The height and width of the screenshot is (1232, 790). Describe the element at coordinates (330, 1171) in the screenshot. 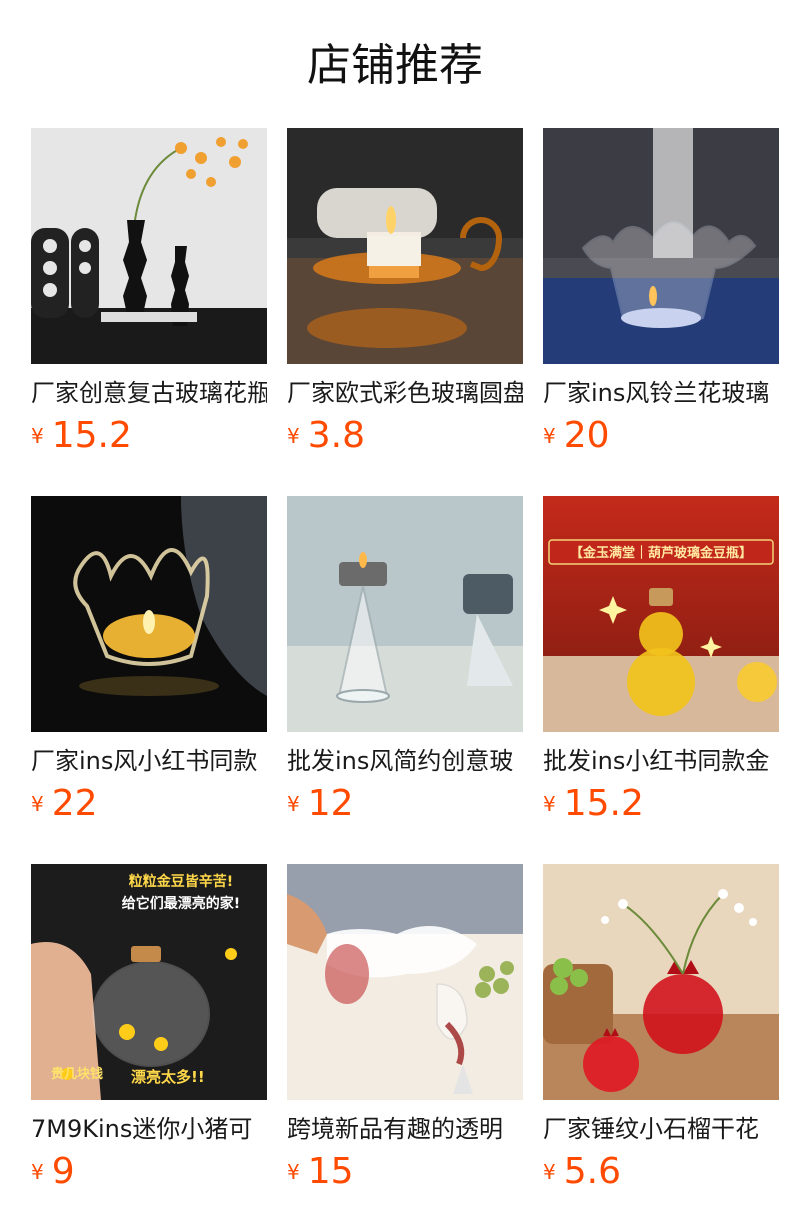

I see `price-value: 15` at that location.